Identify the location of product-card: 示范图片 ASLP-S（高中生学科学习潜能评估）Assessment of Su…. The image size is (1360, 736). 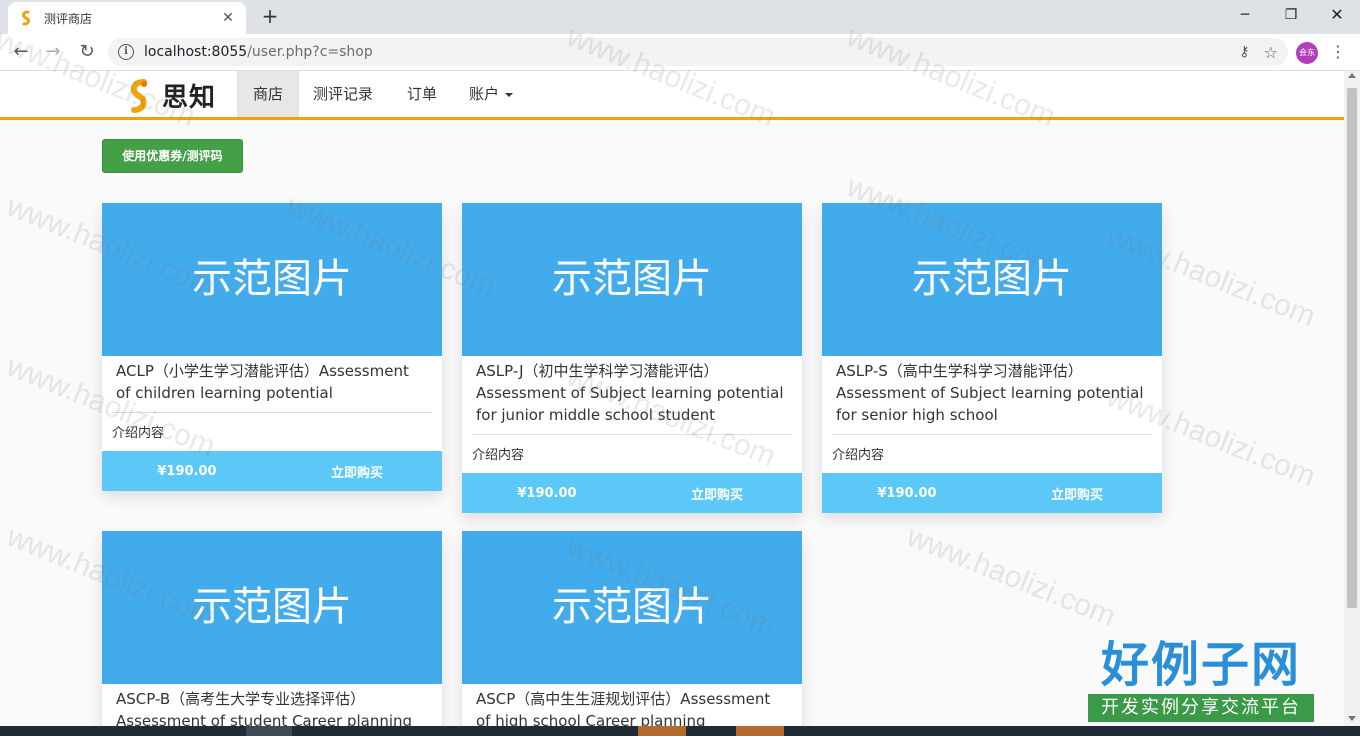
(992, 358).